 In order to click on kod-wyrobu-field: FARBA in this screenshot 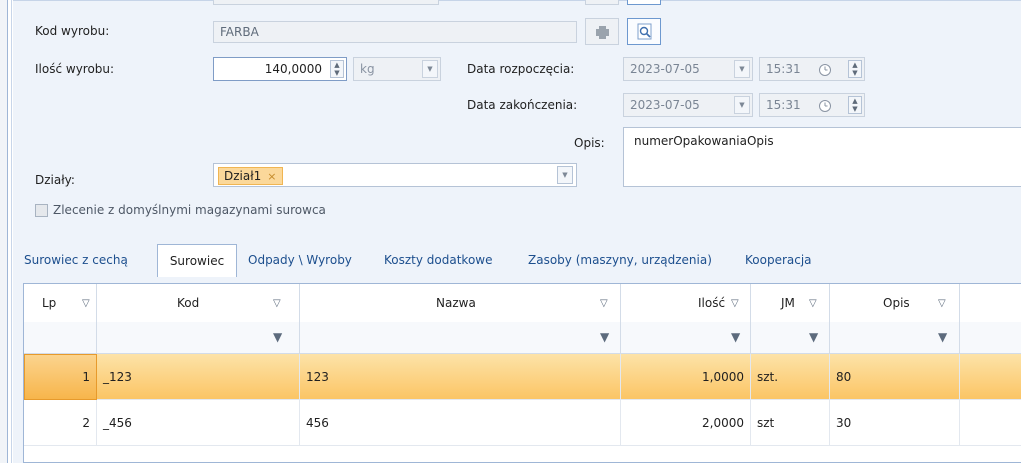, I will do `click(395, 32)`.